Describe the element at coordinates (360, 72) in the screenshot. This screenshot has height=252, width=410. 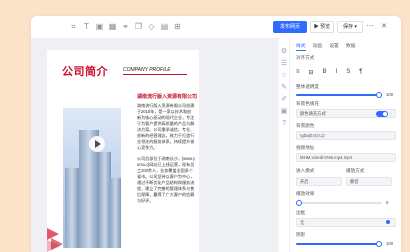
I see `paragraph-icon: ¶` at that location.